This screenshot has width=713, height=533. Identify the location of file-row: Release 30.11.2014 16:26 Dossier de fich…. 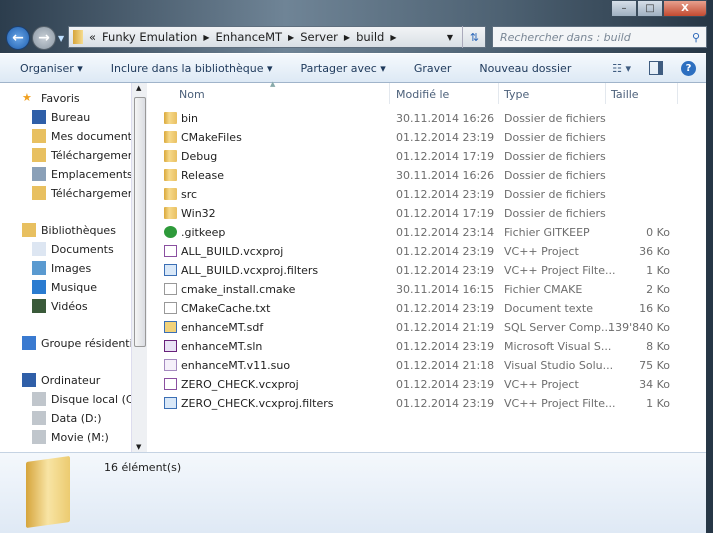
(427, 175).